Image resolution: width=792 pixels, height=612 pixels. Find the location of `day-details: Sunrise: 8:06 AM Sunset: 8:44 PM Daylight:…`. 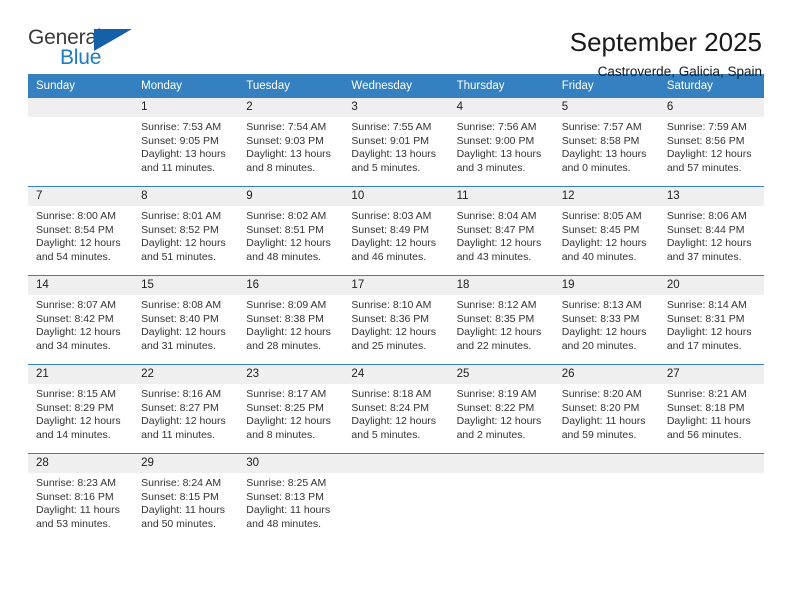

day-details: Sunrise: 8:06 AM Sunset: 8:44 PM Daylight:… is located at coordinates (711, 235).